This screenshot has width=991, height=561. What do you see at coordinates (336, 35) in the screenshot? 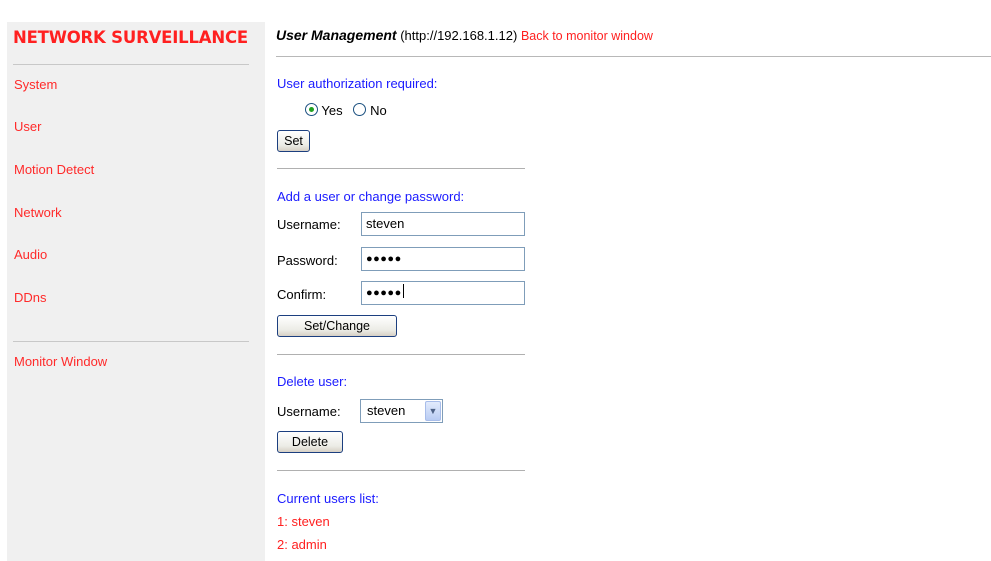
I see `page-title: User Management` at bounding box center [336, 35].